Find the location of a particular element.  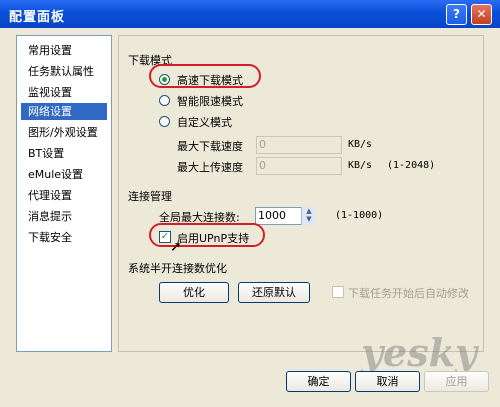

sidebar-item-proxy: 代理设置 is located at coordinates (64, 195).